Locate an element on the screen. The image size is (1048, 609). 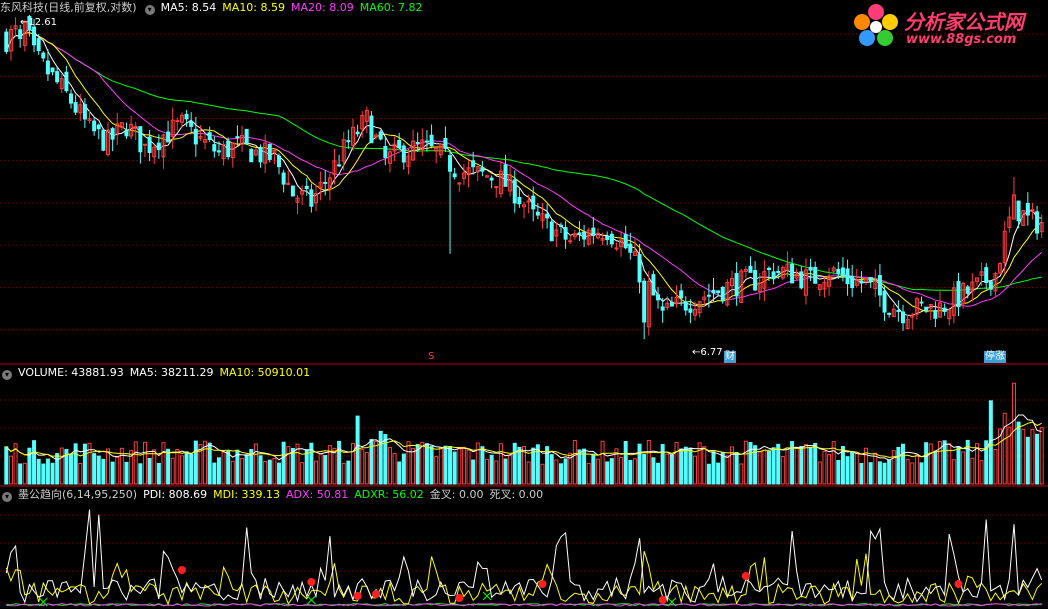
high-price-label: ←12.61 is located at coordinates (39, 22).